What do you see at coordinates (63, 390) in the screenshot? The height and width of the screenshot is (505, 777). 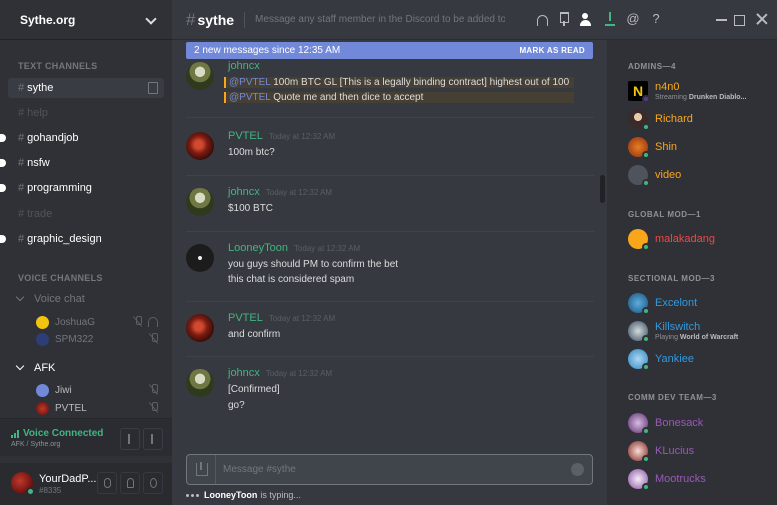 I see `voice-user-name: Jiwi` at bounding box center [63, 390].